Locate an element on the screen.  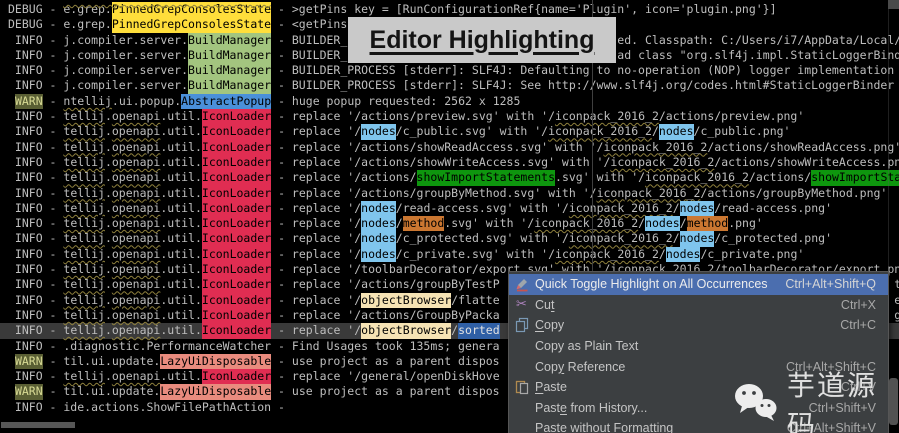
menu-item-cut: ✂ Cut Ctrl+X is located at coordinates (698, 305).